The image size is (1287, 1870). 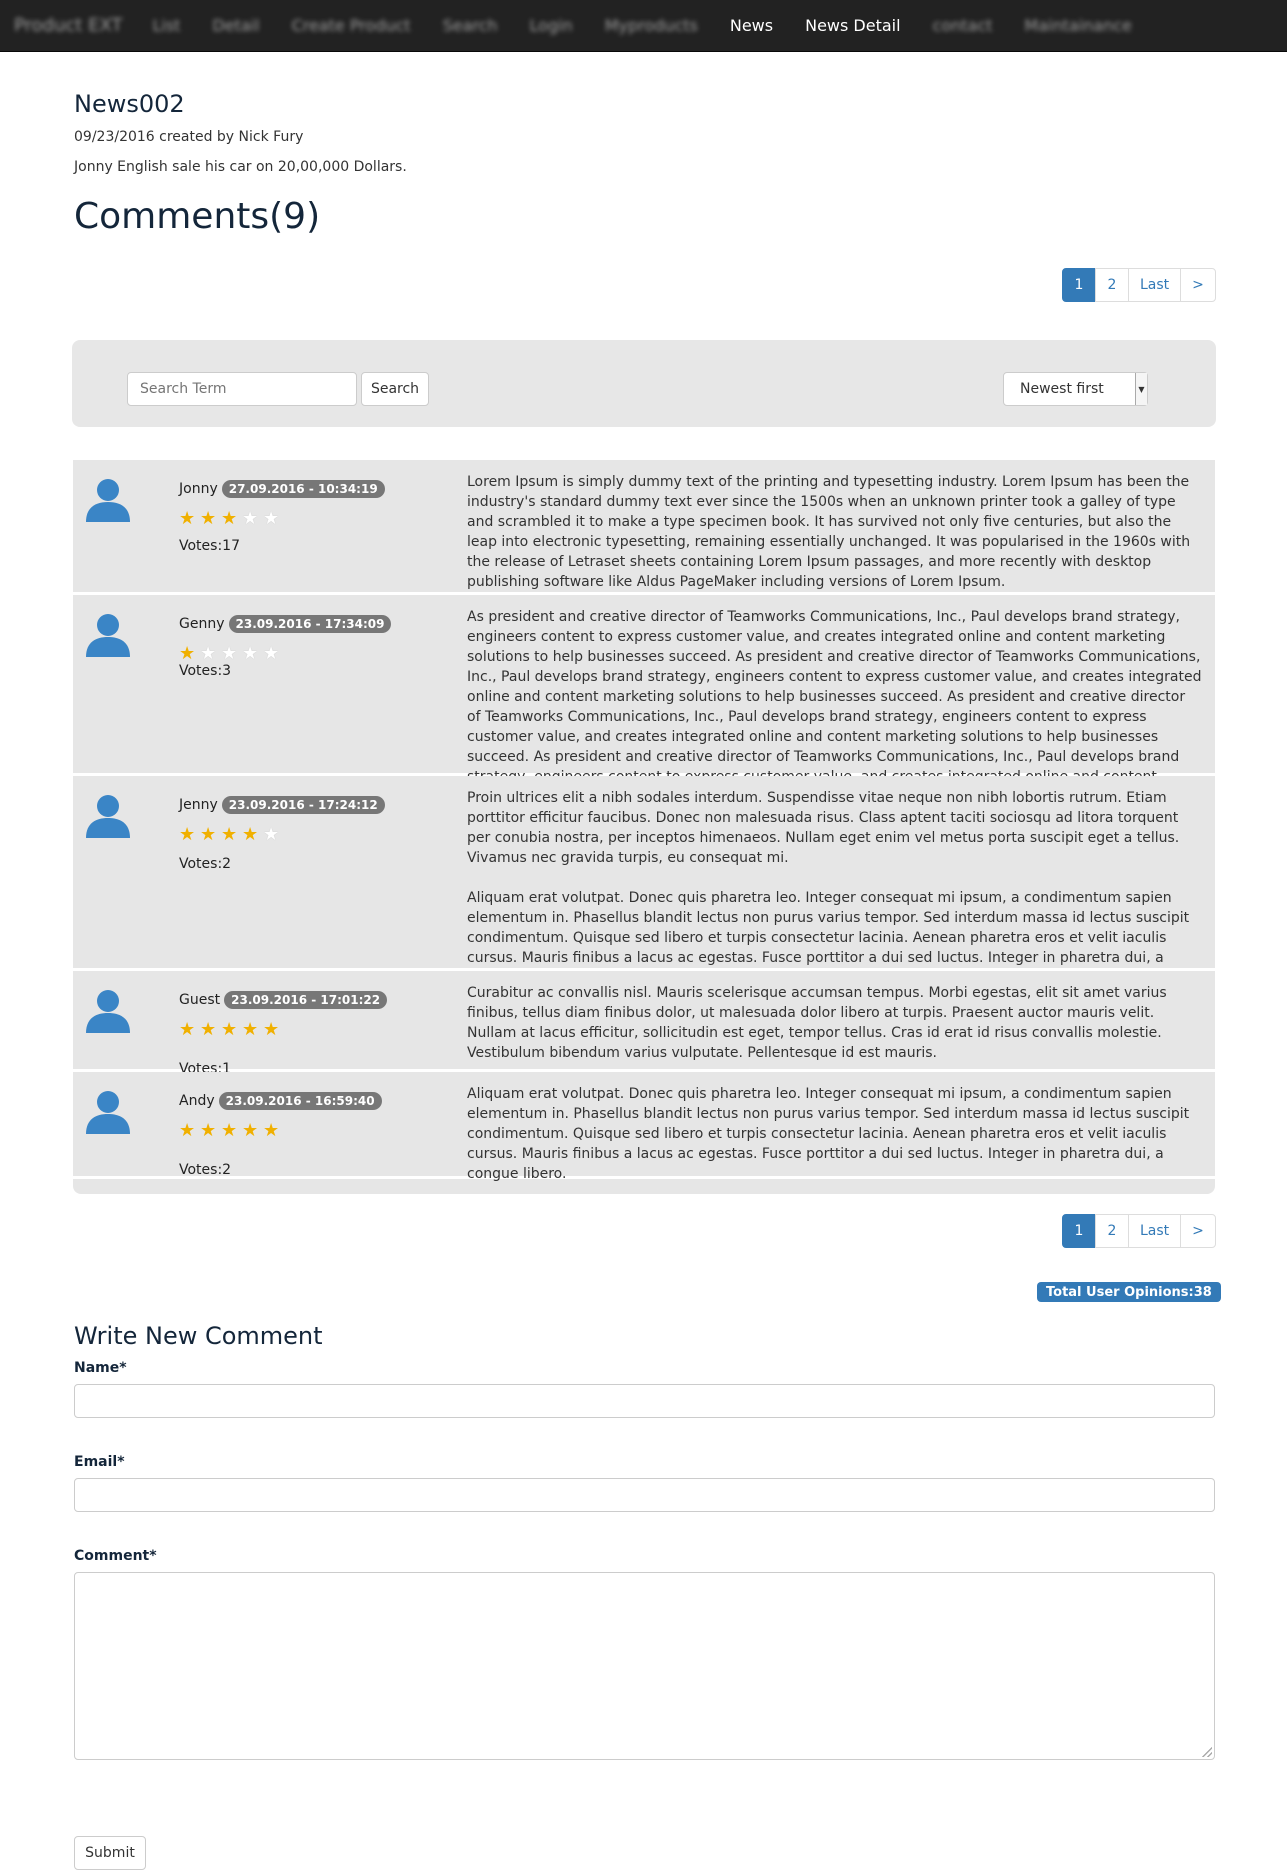 I want to click on comments-heading: Comments(9), so click(x=197, y=216).